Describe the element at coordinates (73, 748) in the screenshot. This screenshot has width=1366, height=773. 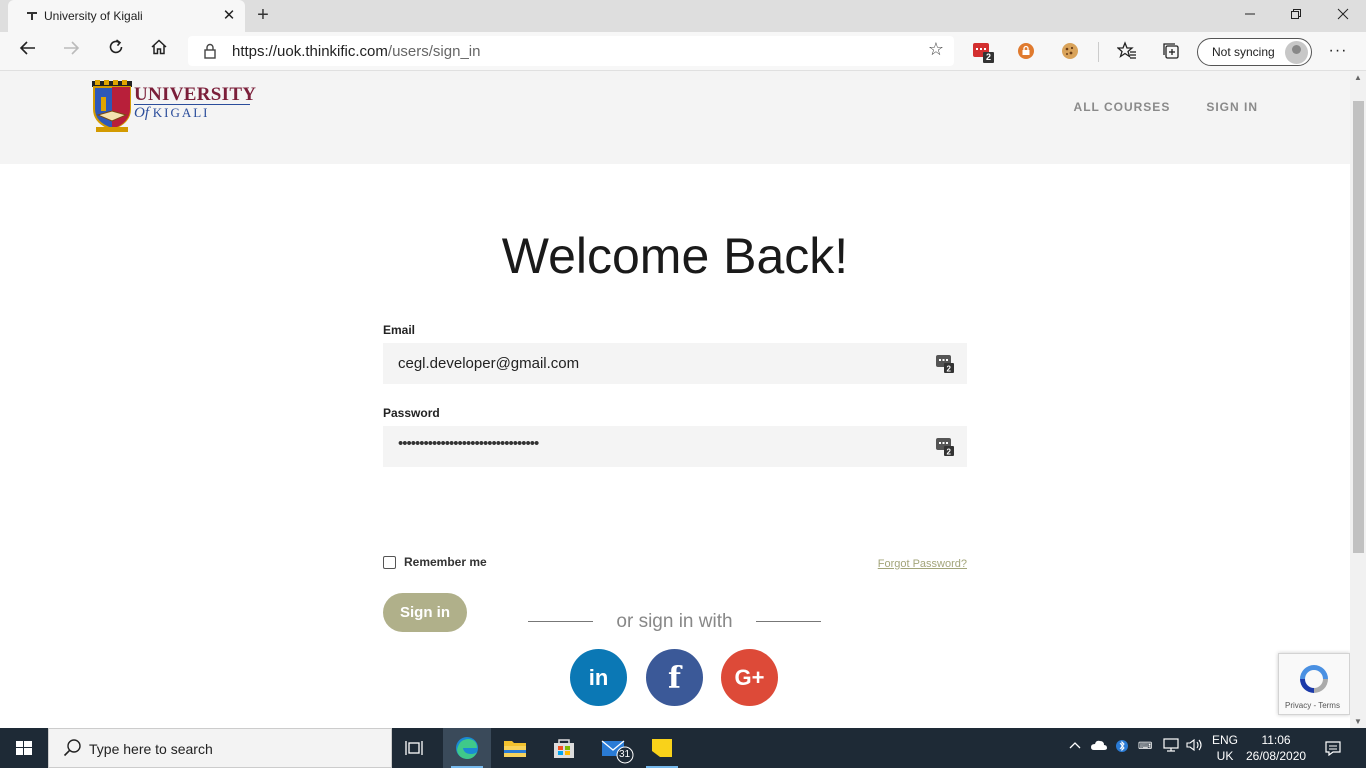
I see `search-icon` at that location.